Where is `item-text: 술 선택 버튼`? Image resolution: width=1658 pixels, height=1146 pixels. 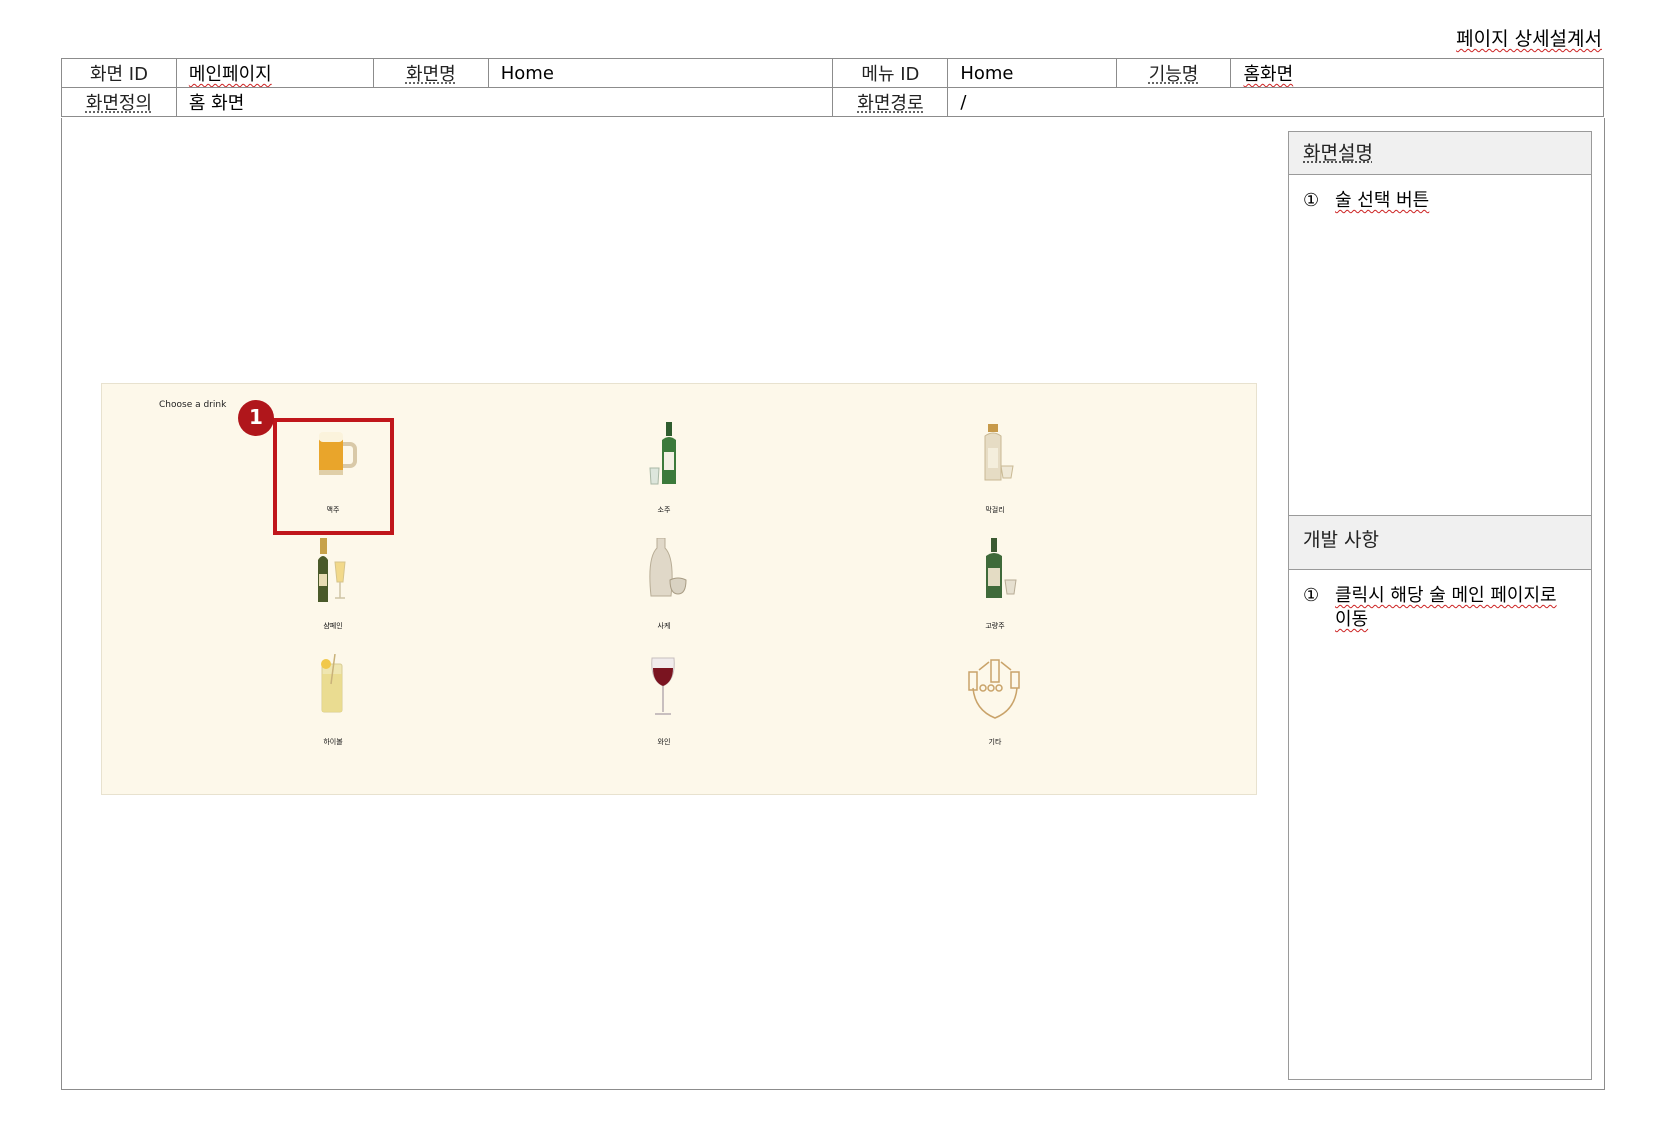
item-text: 술 선택 버튼 is located at coordinates (1382, 200).